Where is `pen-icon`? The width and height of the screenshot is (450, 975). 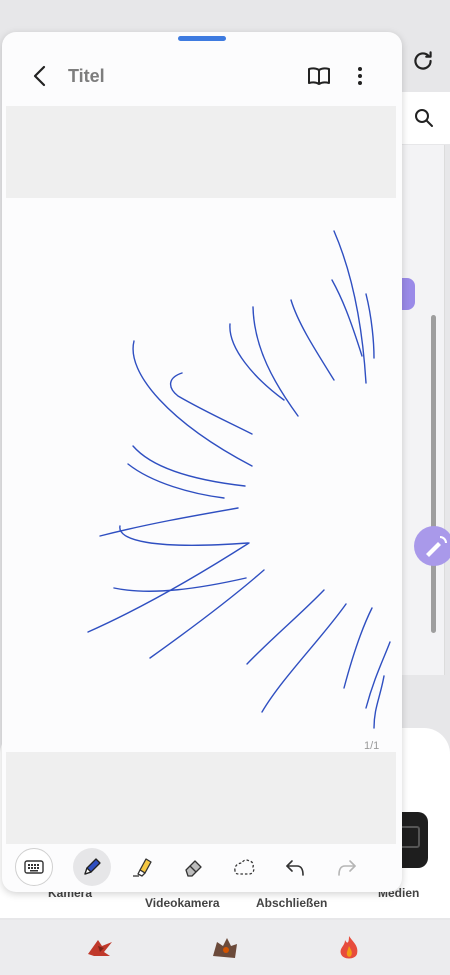 pen-icon is located at coordinates (92, 866).